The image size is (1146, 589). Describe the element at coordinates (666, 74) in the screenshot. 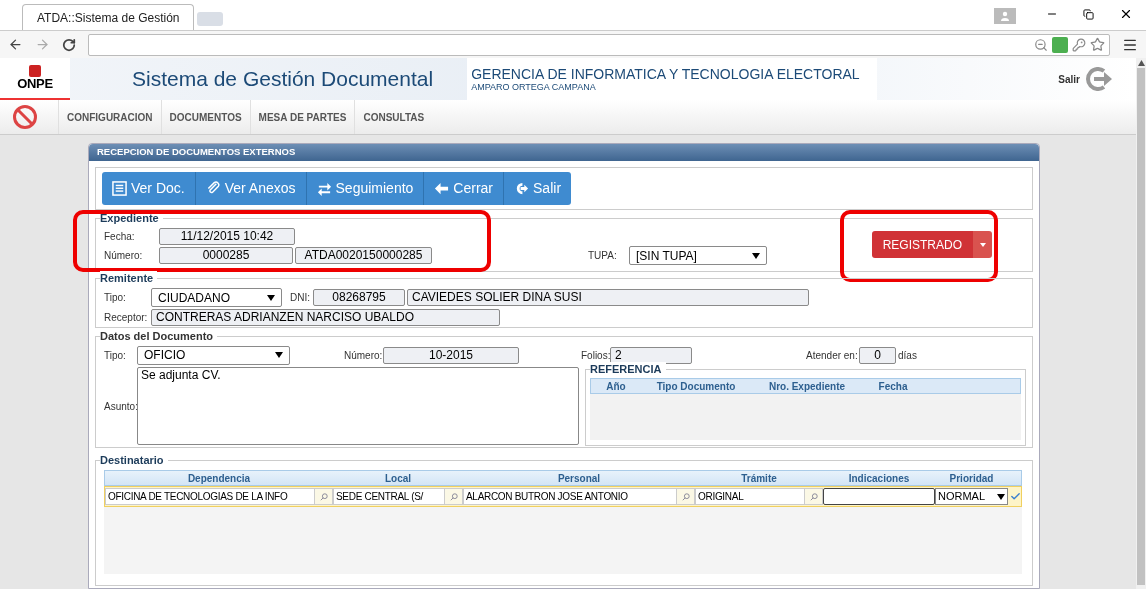

I see `organization-name: GERENCIA DE INFORMATICA Y TECNOLOGIA ELECTORAL` at that location.